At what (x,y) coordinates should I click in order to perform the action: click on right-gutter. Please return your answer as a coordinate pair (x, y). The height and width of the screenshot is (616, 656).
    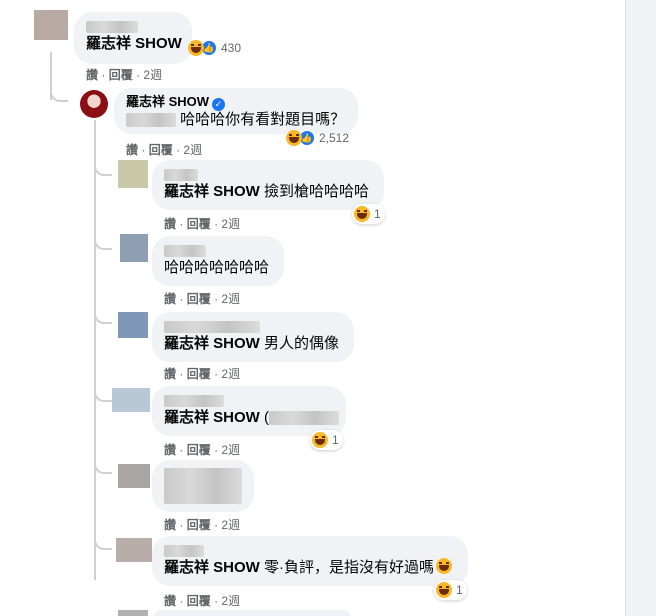
    Looking at the image, I should click on (641, 308).